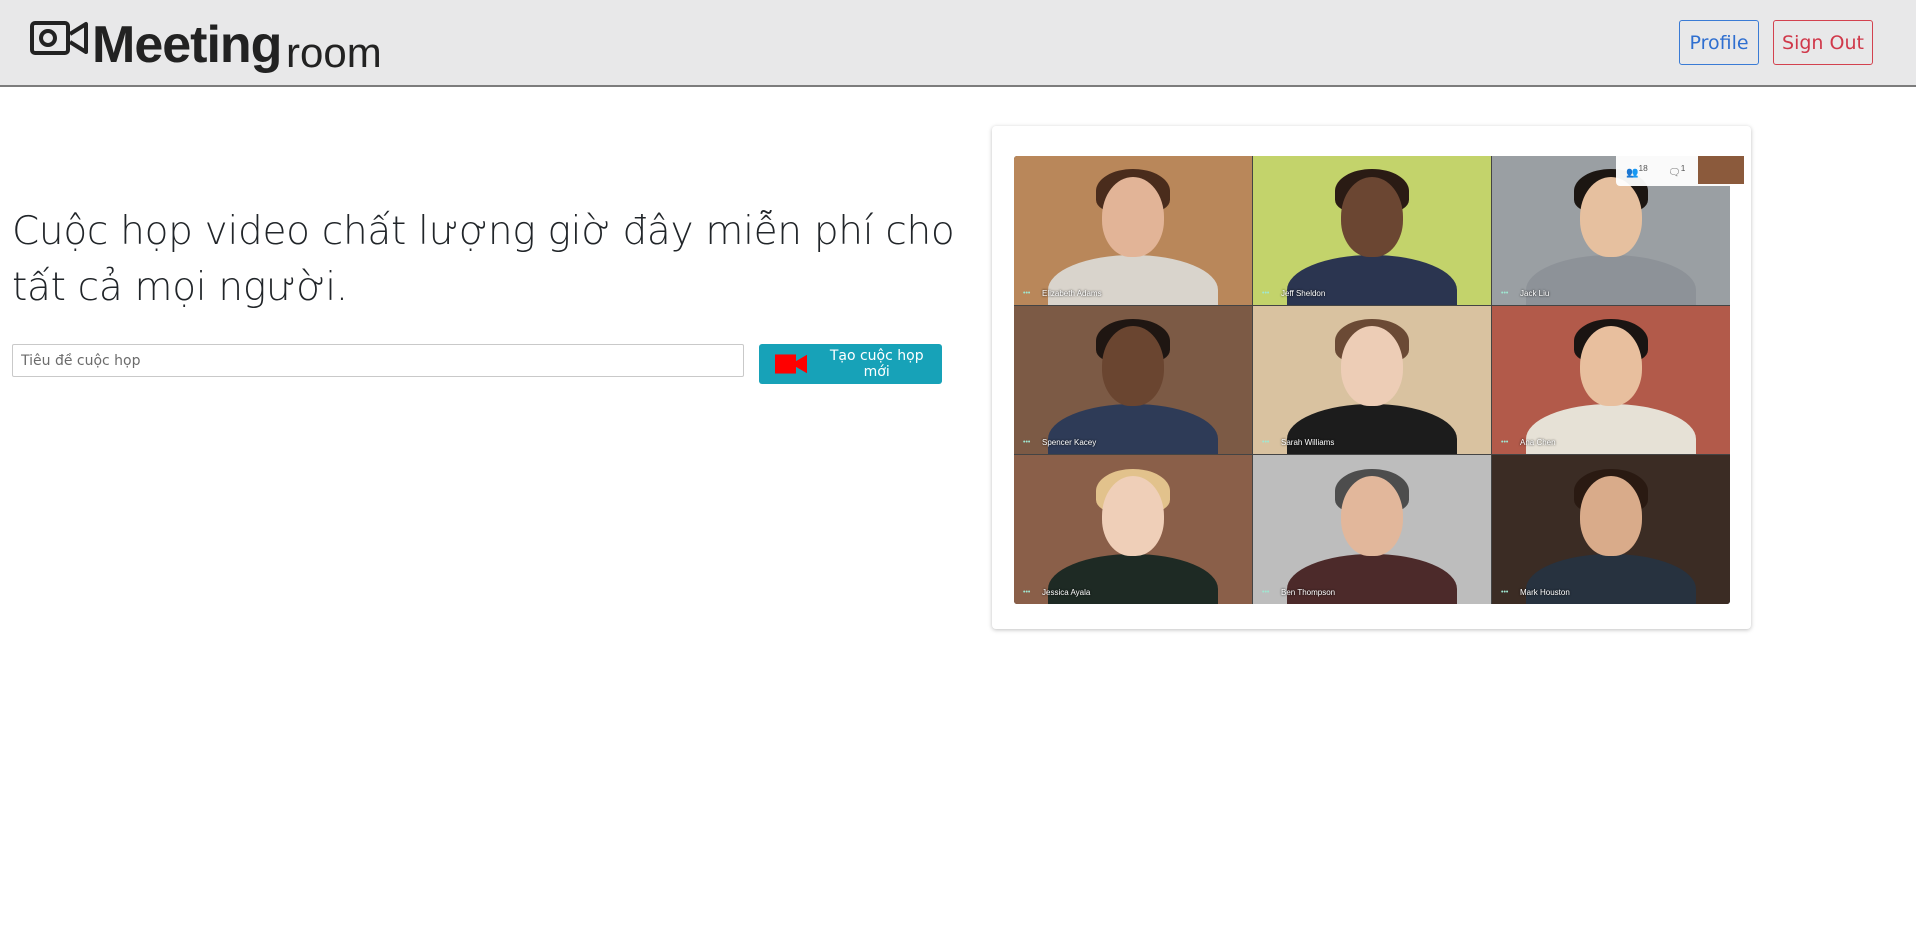 This screenshot has height=934, width=1916. I want to click on chat-icon: 🗨1, so click(1677, 171).